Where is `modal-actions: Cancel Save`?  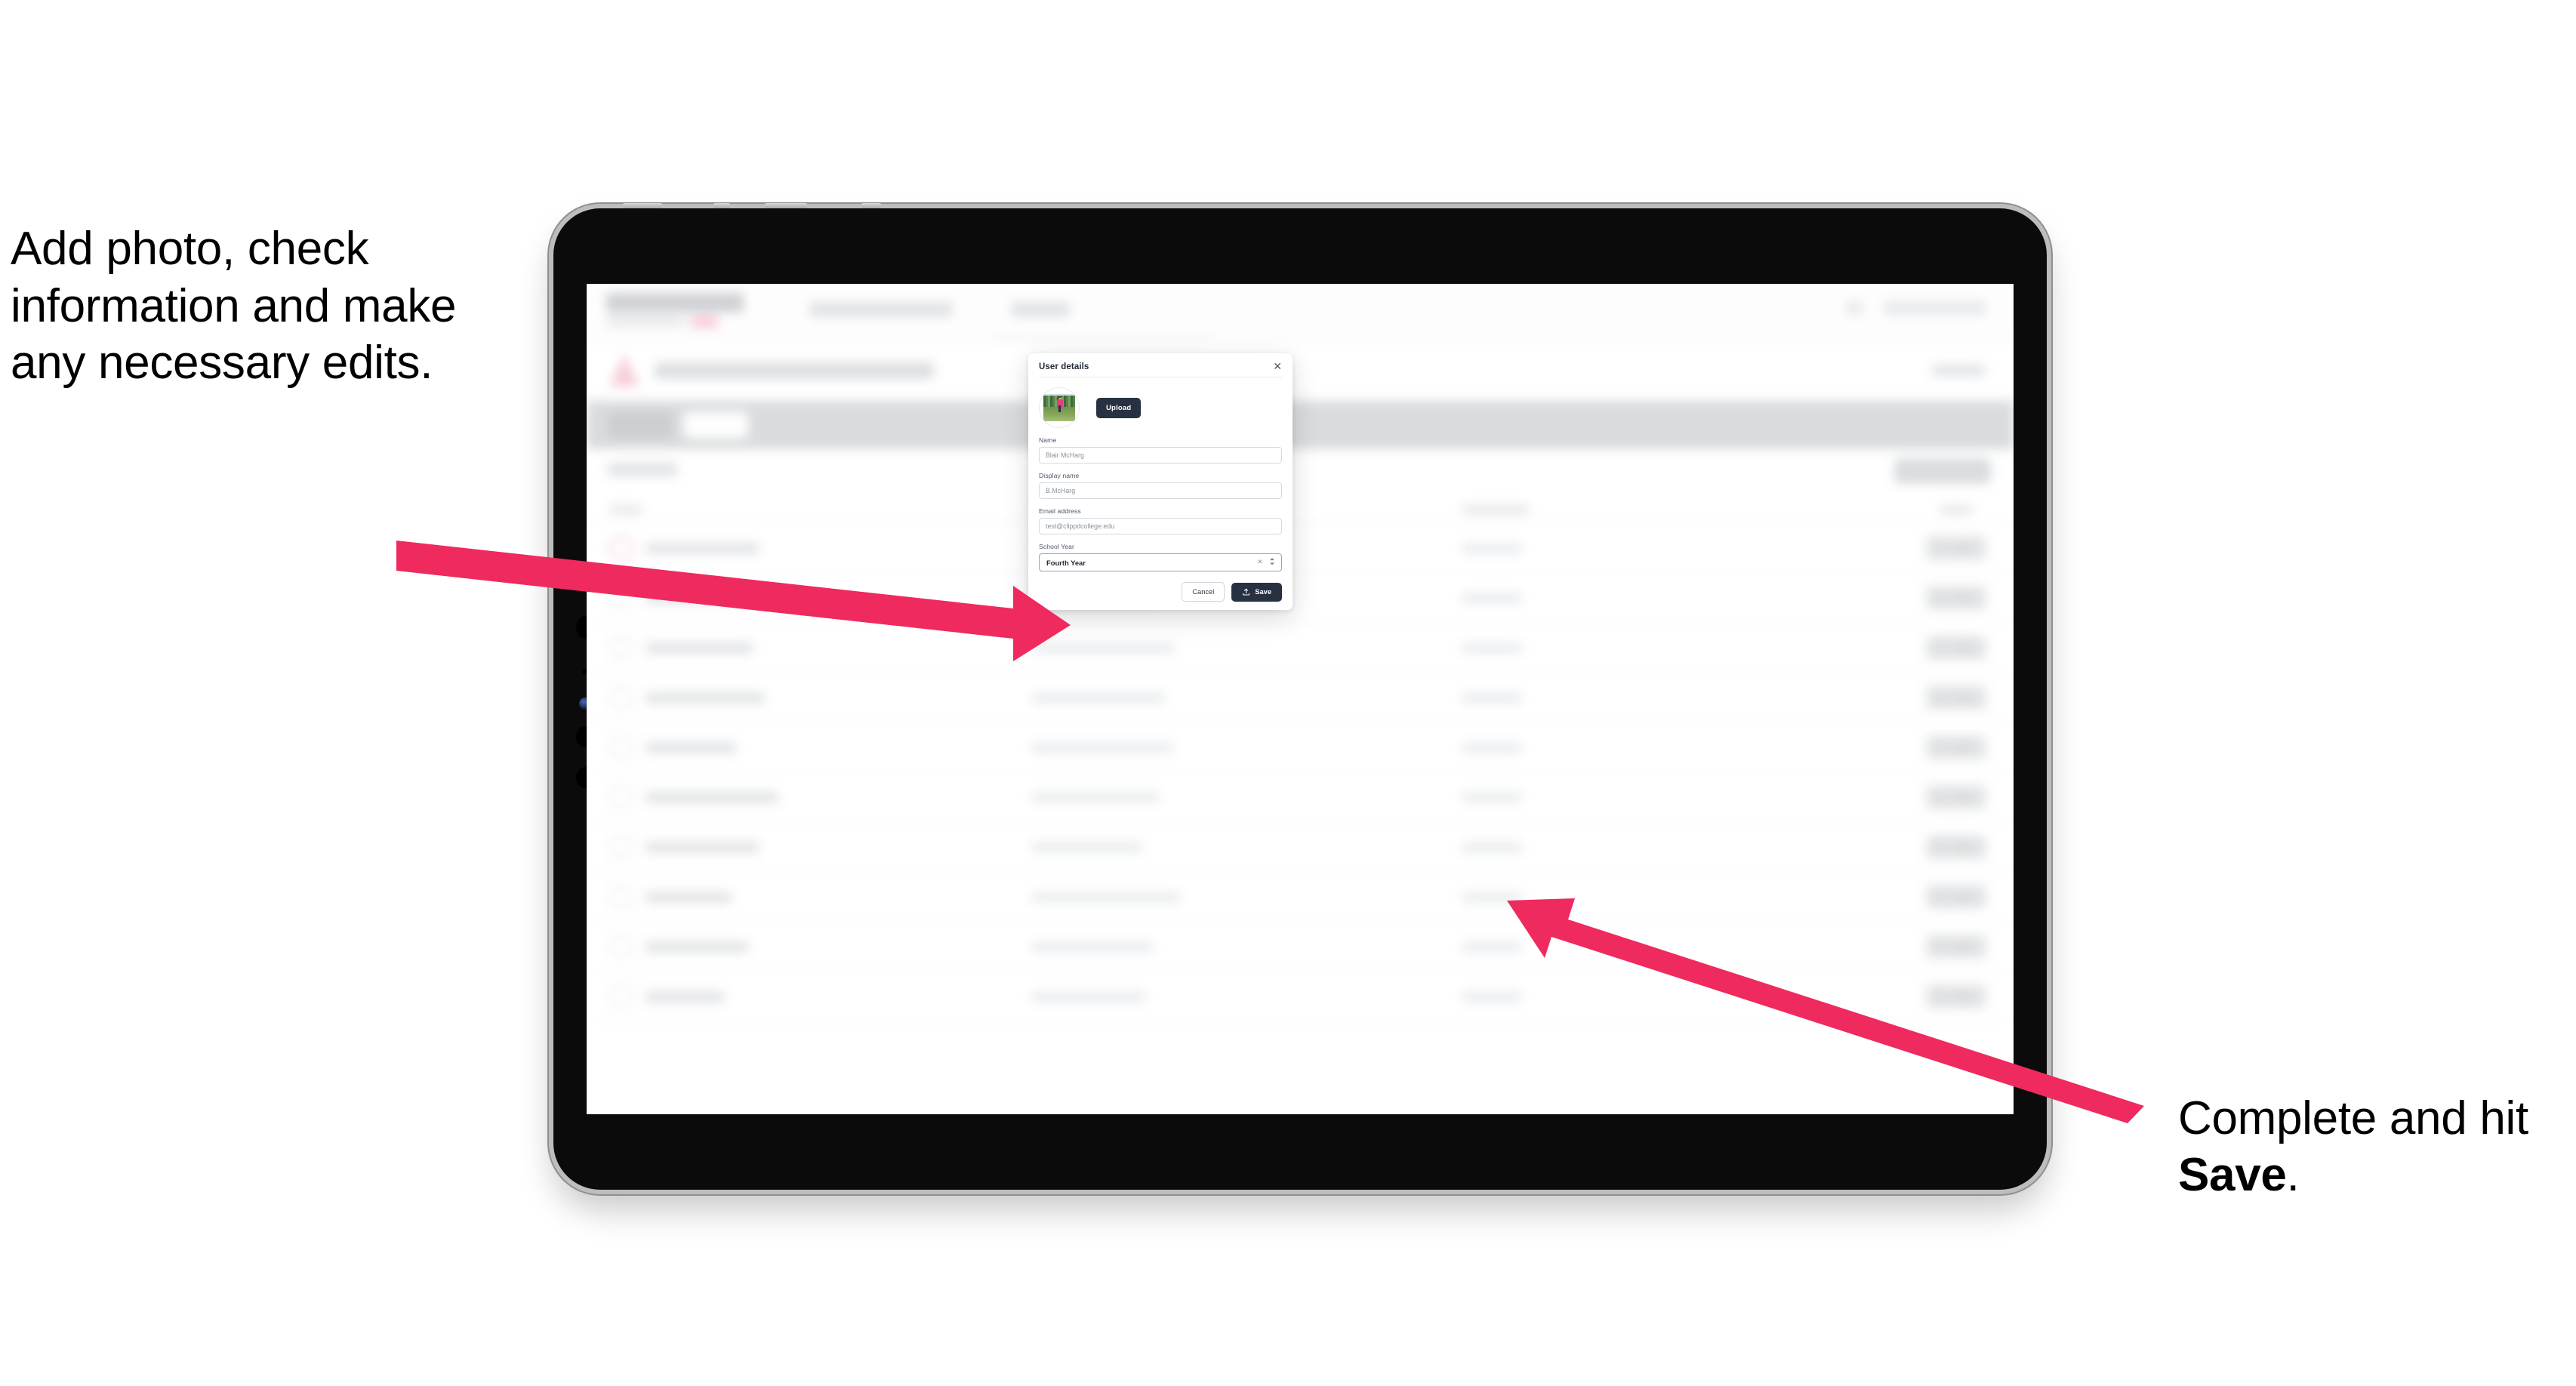
modal-actions: Cancel Save is located at coordinates (1160, 592).